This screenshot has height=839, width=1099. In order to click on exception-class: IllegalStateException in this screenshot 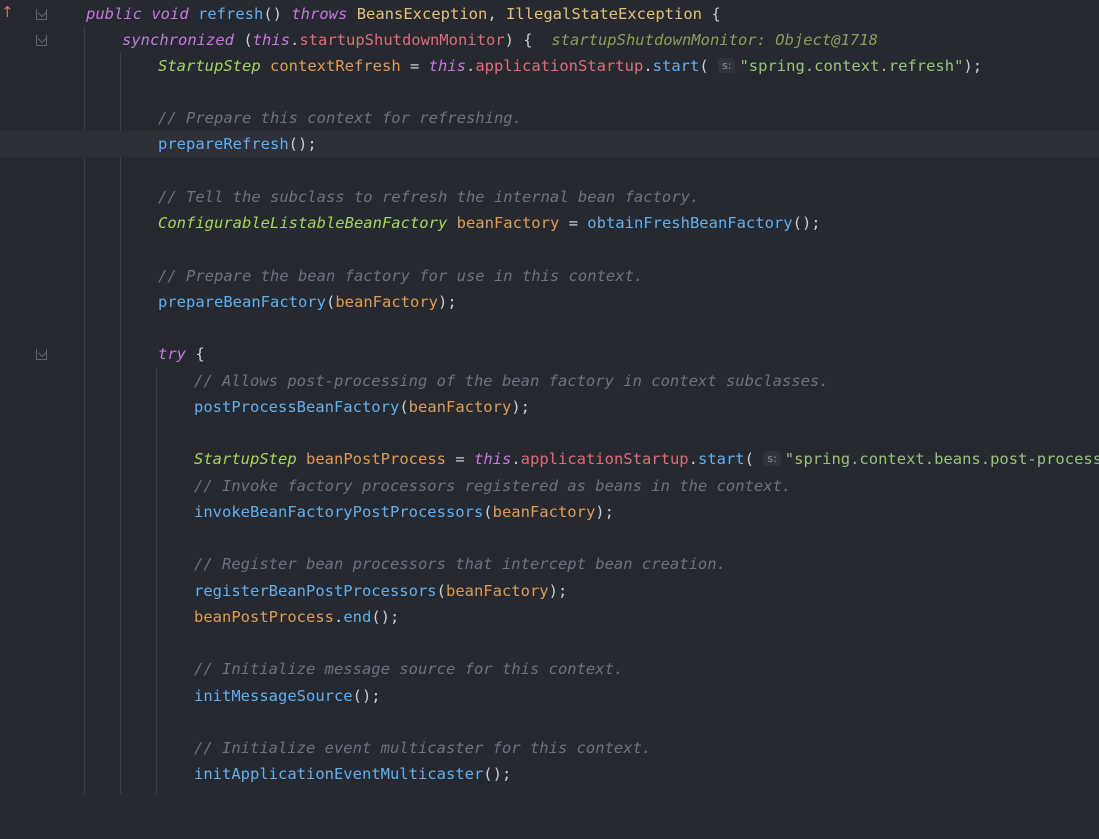, I will do `click(604, 14)`.